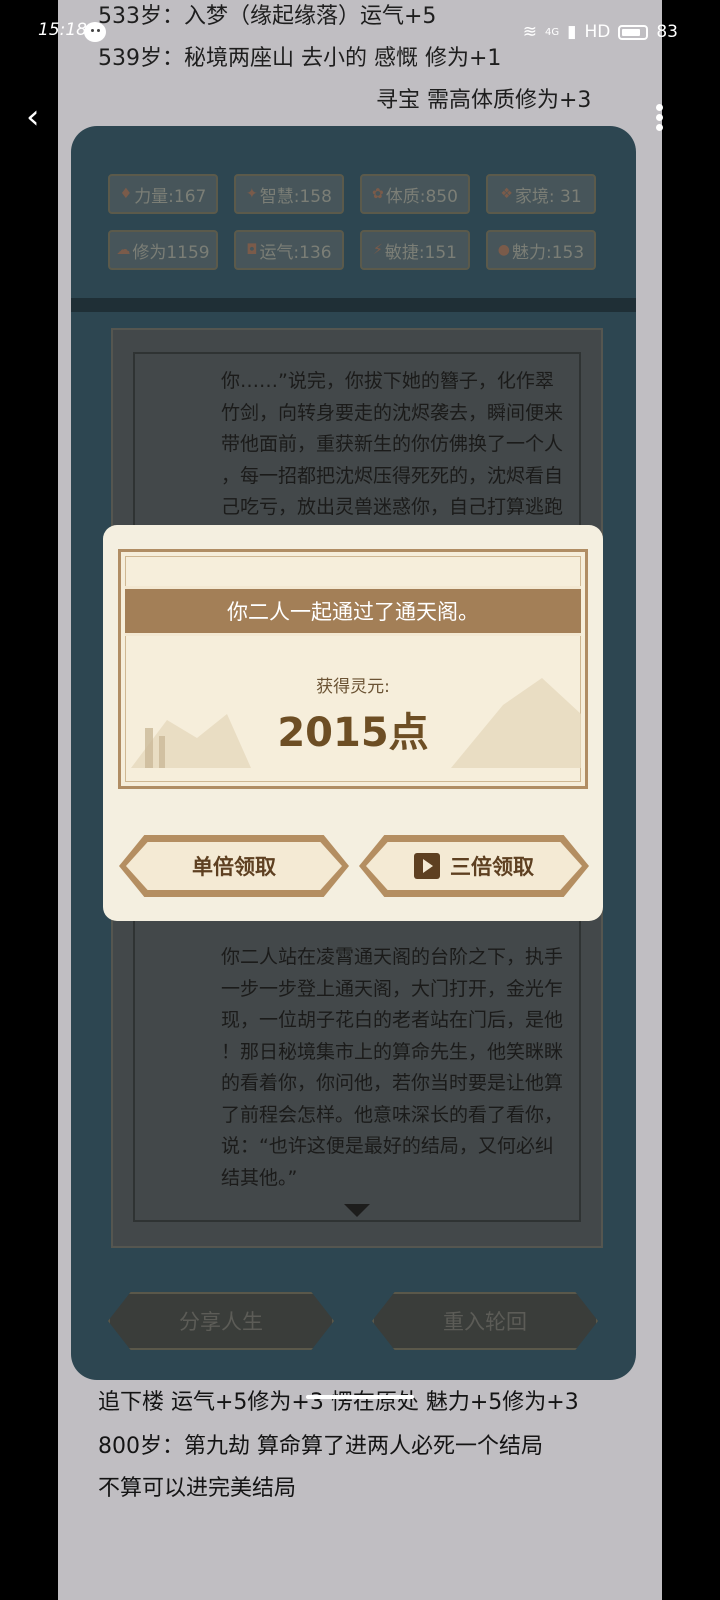 The image size is (720, 1600). Describe the element at coordinates (660, 117) in the screenshot. I see `more-icon` at that location.